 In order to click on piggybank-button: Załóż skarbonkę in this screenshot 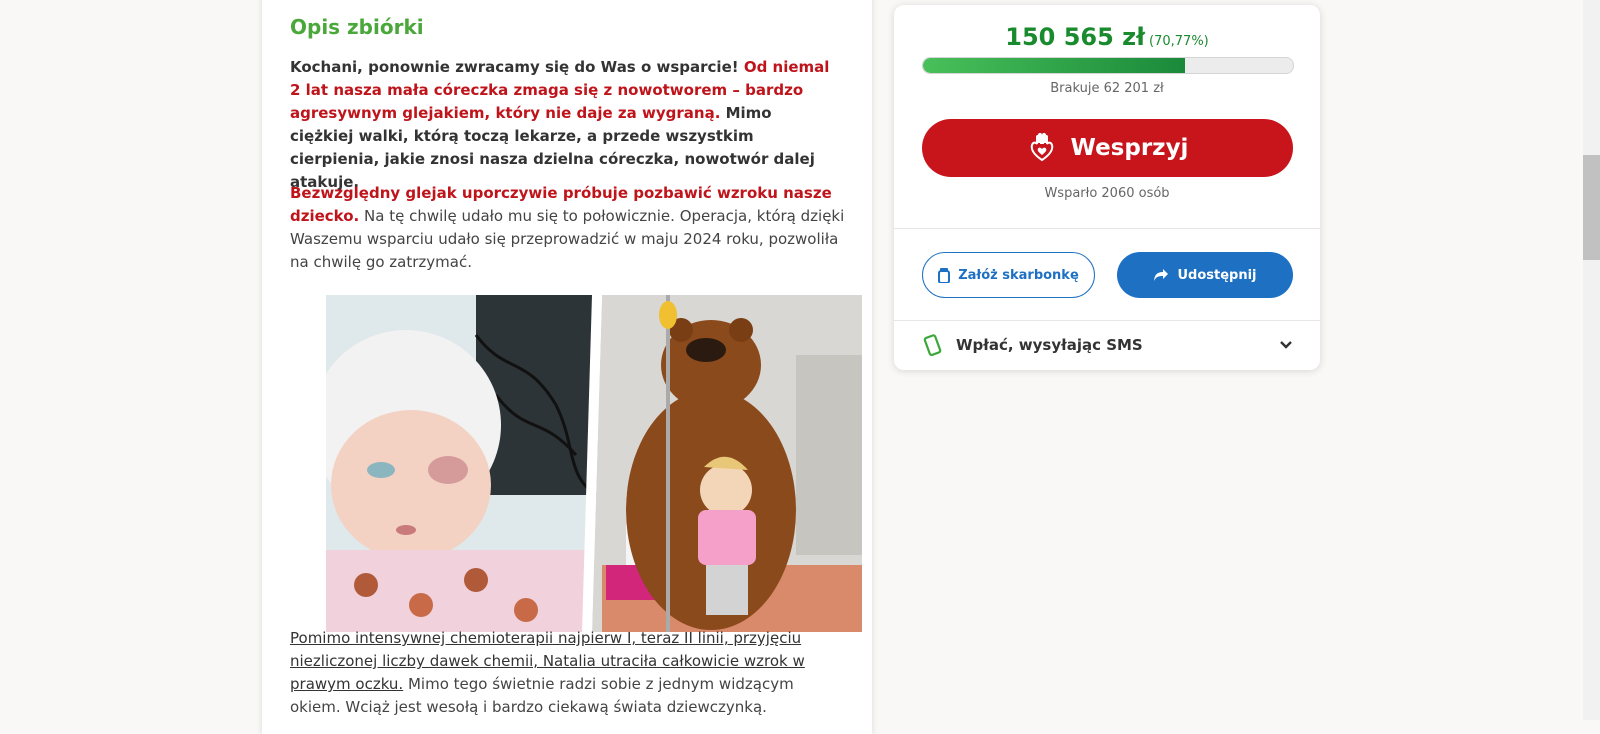, I will do `click(1008, 275)`.